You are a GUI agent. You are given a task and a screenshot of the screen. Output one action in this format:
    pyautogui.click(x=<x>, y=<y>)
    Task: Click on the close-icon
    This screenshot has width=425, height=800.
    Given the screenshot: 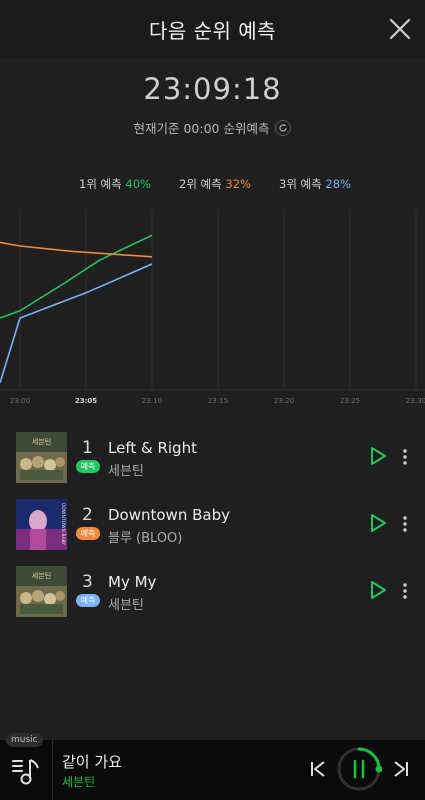 What is the action you would take?
    pyautogui.click(x=400, y=29)
    